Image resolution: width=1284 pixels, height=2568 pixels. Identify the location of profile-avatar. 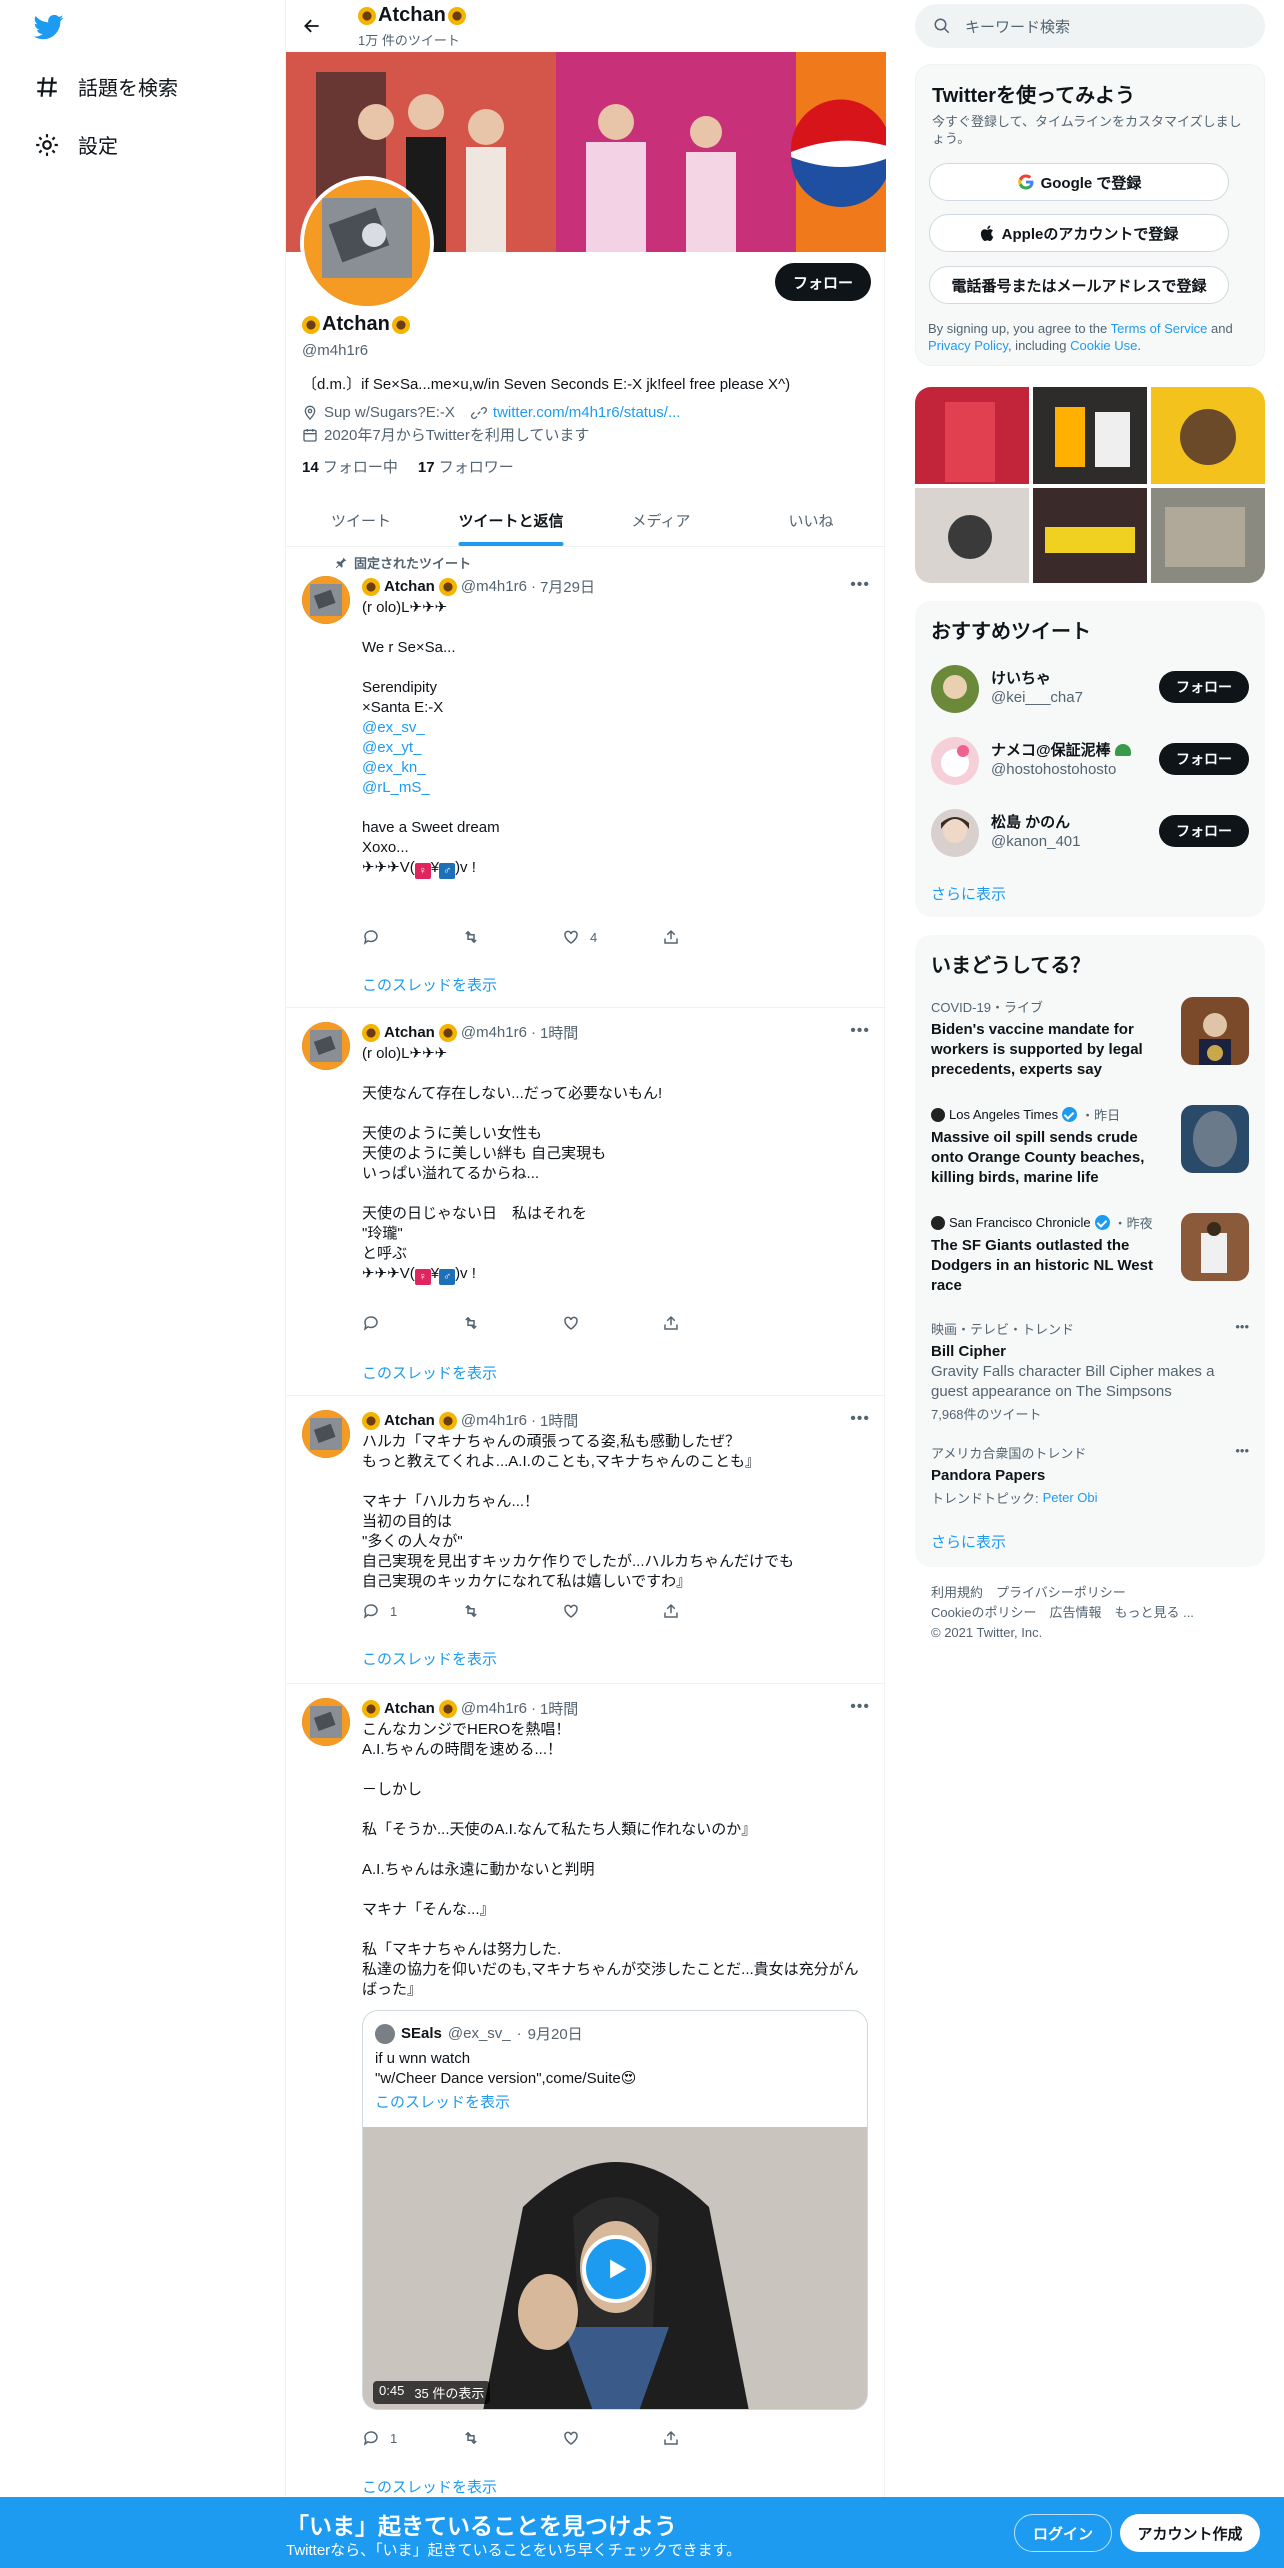
(367, 243).